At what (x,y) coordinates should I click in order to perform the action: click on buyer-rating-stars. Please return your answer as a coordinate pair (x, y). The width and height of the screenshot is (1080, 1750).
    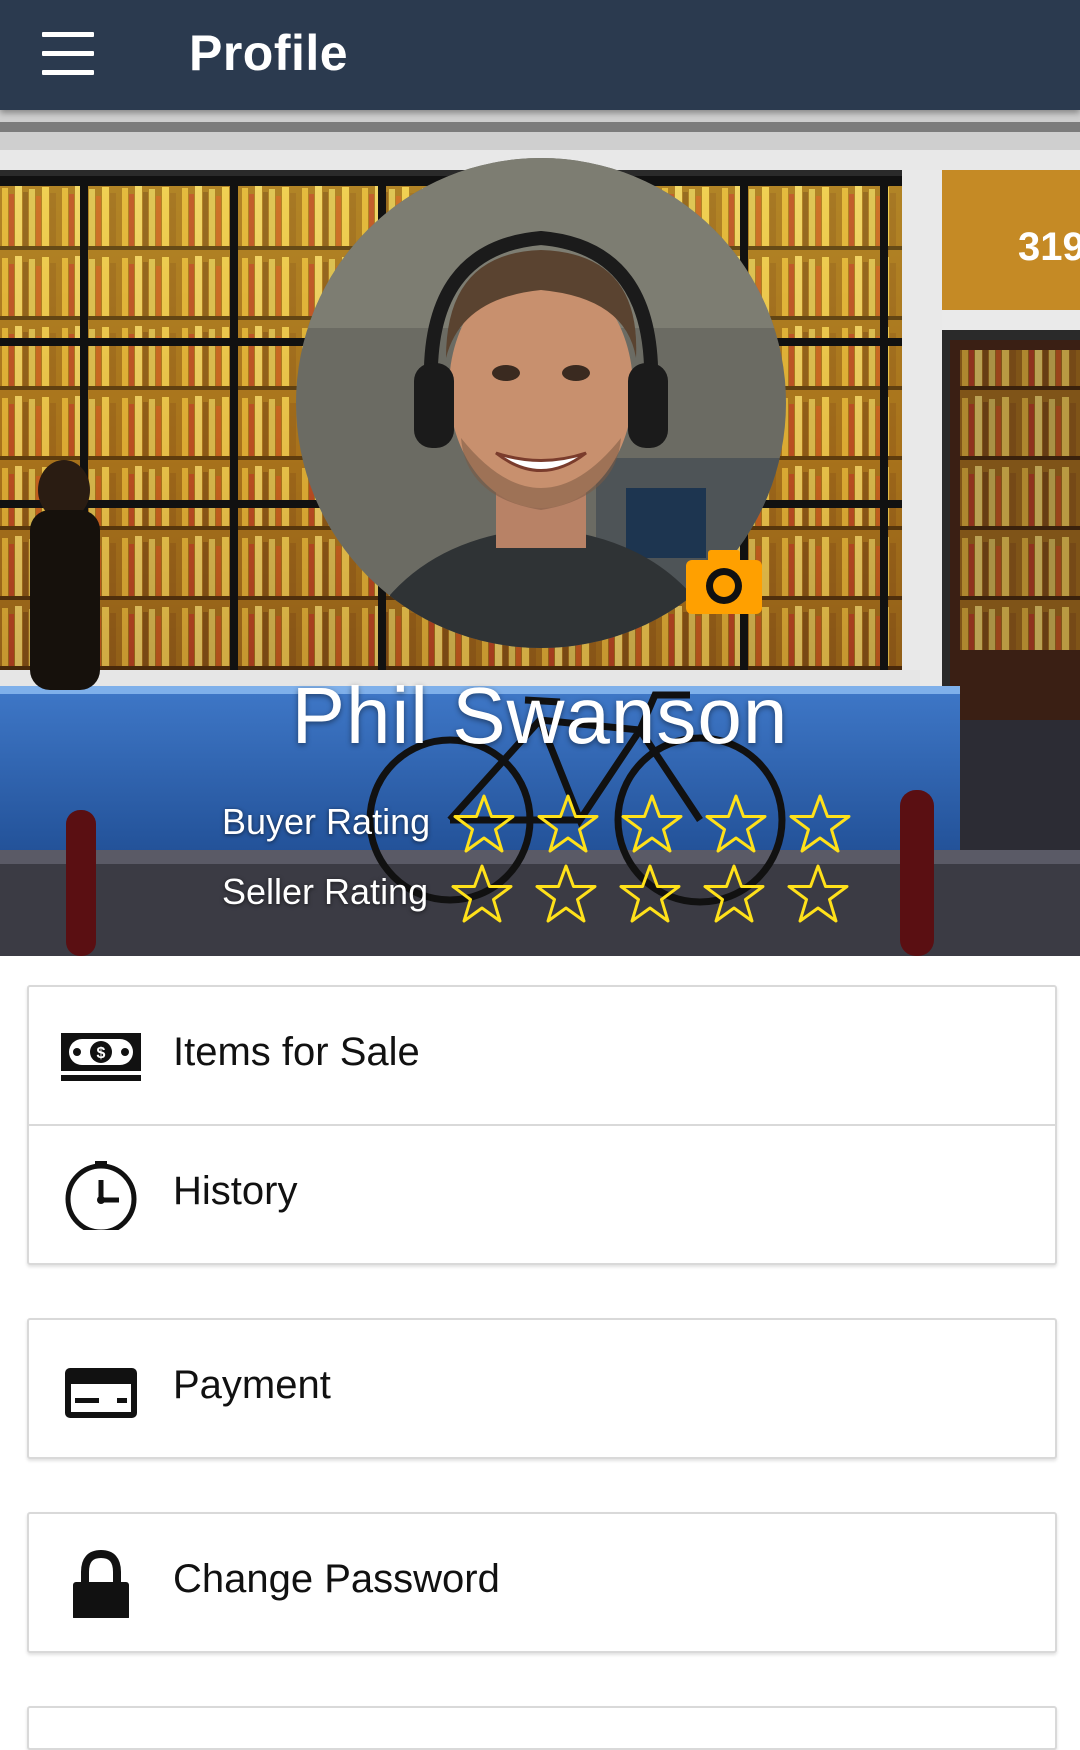
    Looking at the image, I should click on (762, 823).